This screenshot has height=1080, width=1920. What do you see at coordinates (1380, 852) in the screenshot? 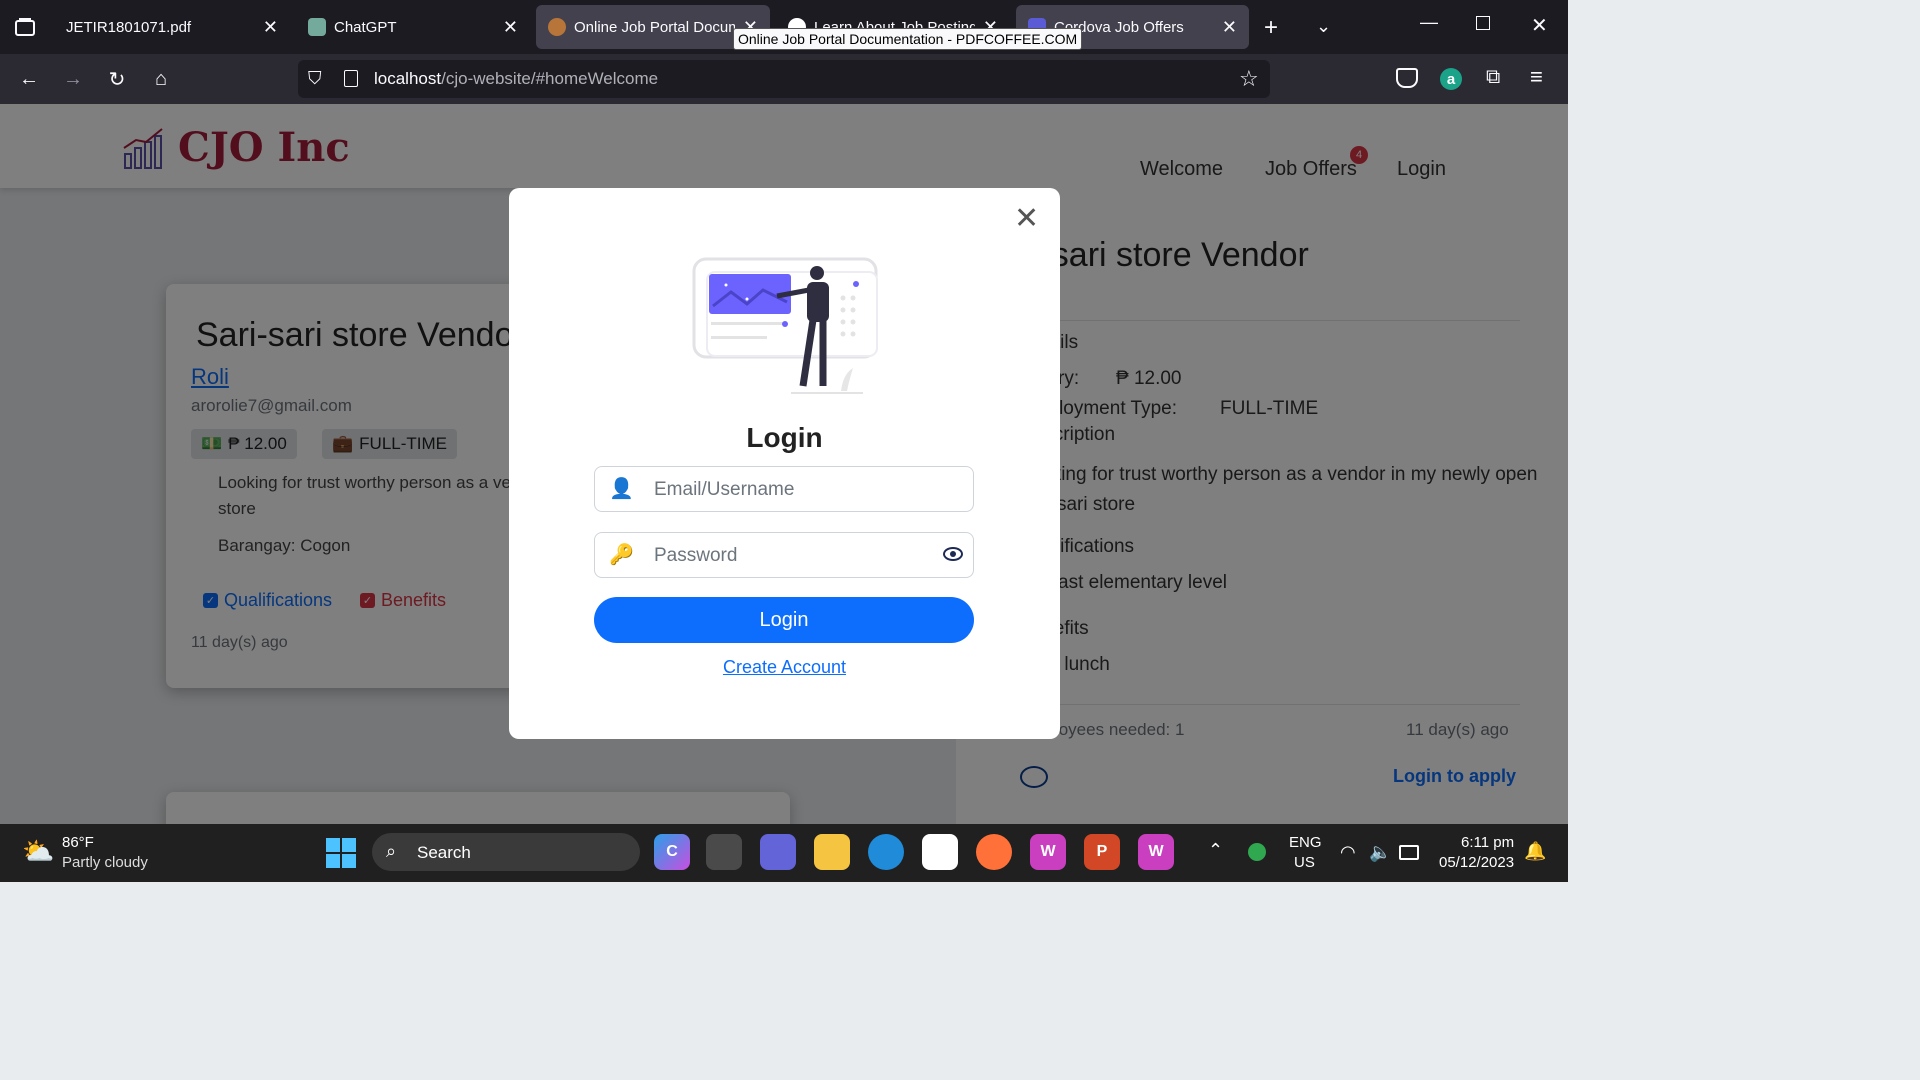
I see `volume-icon: 🔈` at bounding box center [1380, 852].